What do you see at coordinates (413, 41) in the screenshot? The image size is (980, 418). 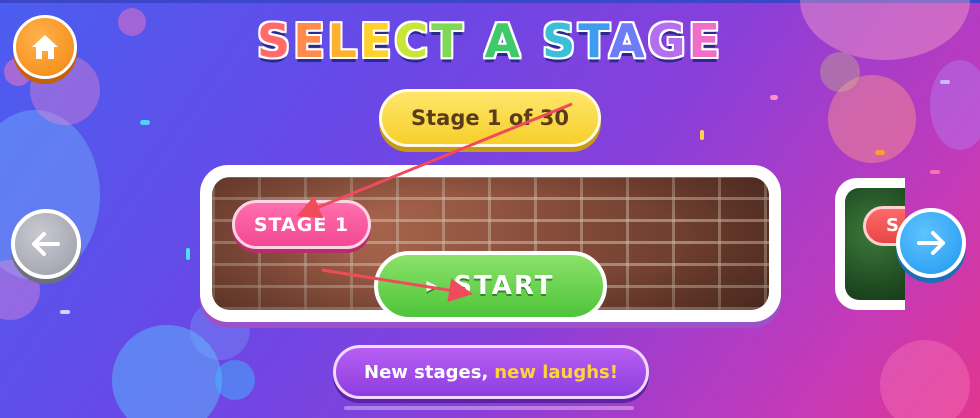 I see `title-letter: C` at bounding box center [413, 41].